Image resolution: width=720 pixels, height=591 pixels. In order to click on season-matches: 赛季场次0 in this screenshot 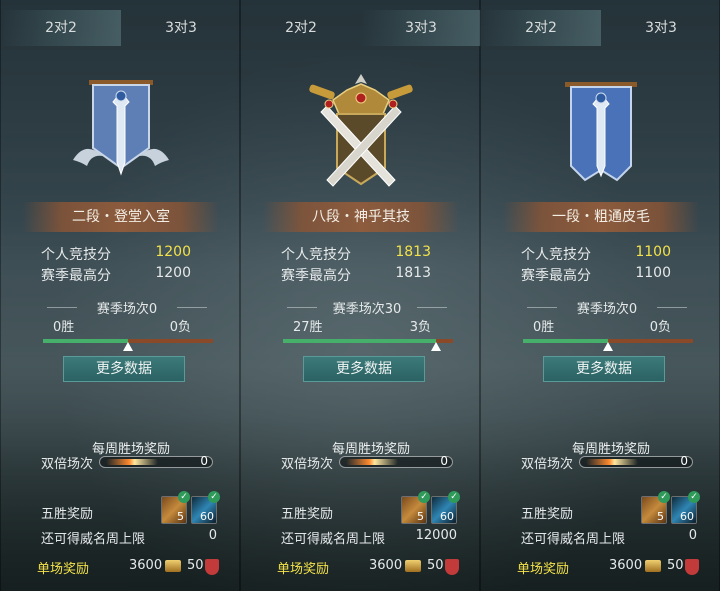, I will do `click(607, 308)`.